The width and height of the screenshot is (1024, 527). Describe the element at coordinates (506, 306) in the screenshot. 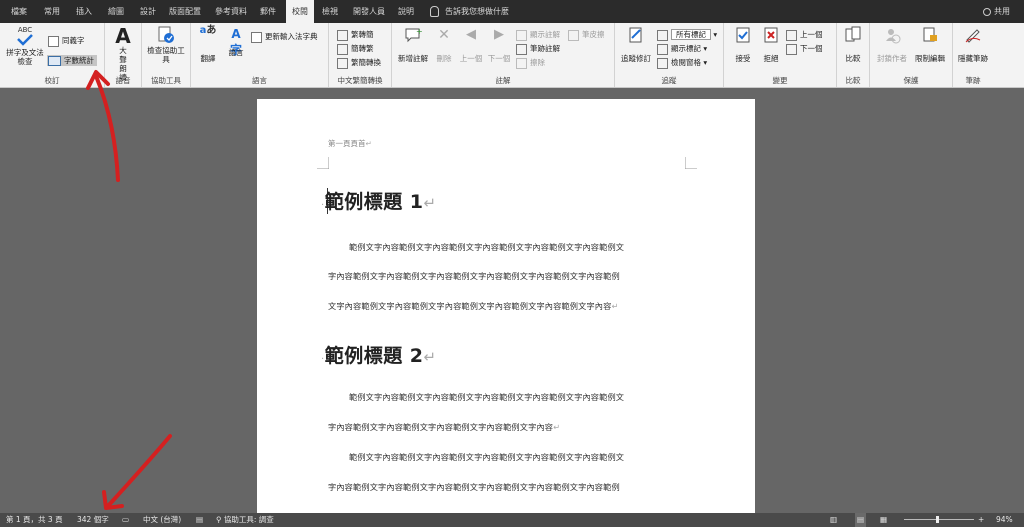

I see `paragraph-line: 文字內容範例文字內容範例文字內容範例文字內容範例文字內容範例文字內容↵` at that location.